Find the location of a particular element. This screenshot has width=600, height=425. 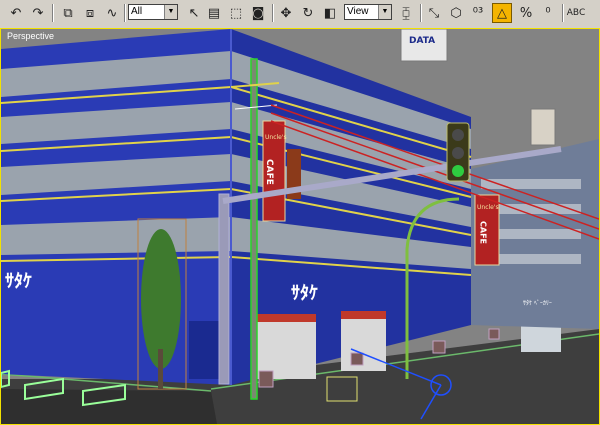

redo-icon: ↷ is located at coordinates (38, 13).